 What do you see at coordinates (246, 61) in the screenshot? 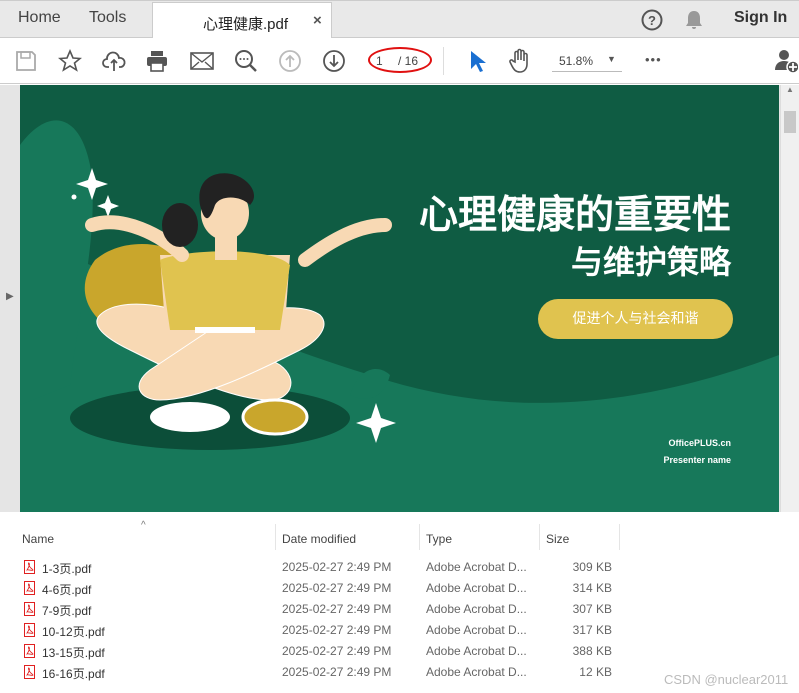
I see `find-icon` at bounding box center [246, 61].